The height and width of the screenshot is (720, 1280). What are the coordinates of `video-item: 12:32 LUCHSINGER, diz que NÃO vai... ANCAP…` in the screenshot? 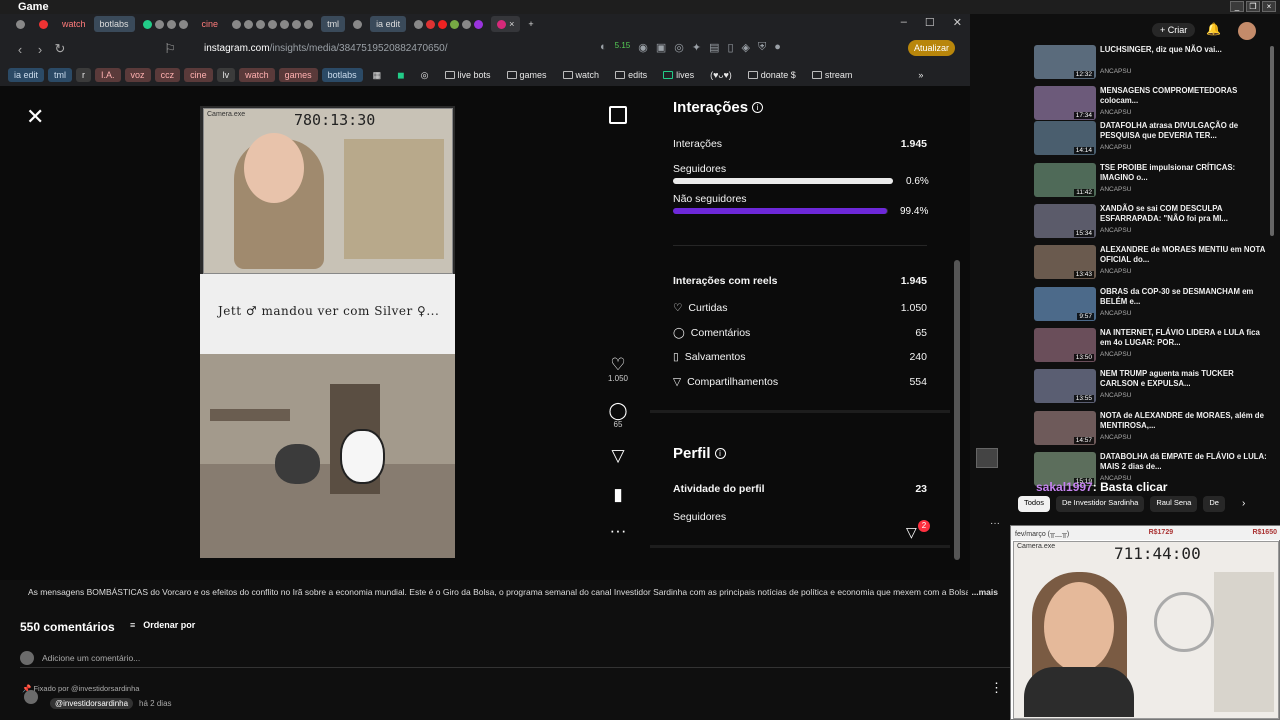 It's located at (1154, 64).